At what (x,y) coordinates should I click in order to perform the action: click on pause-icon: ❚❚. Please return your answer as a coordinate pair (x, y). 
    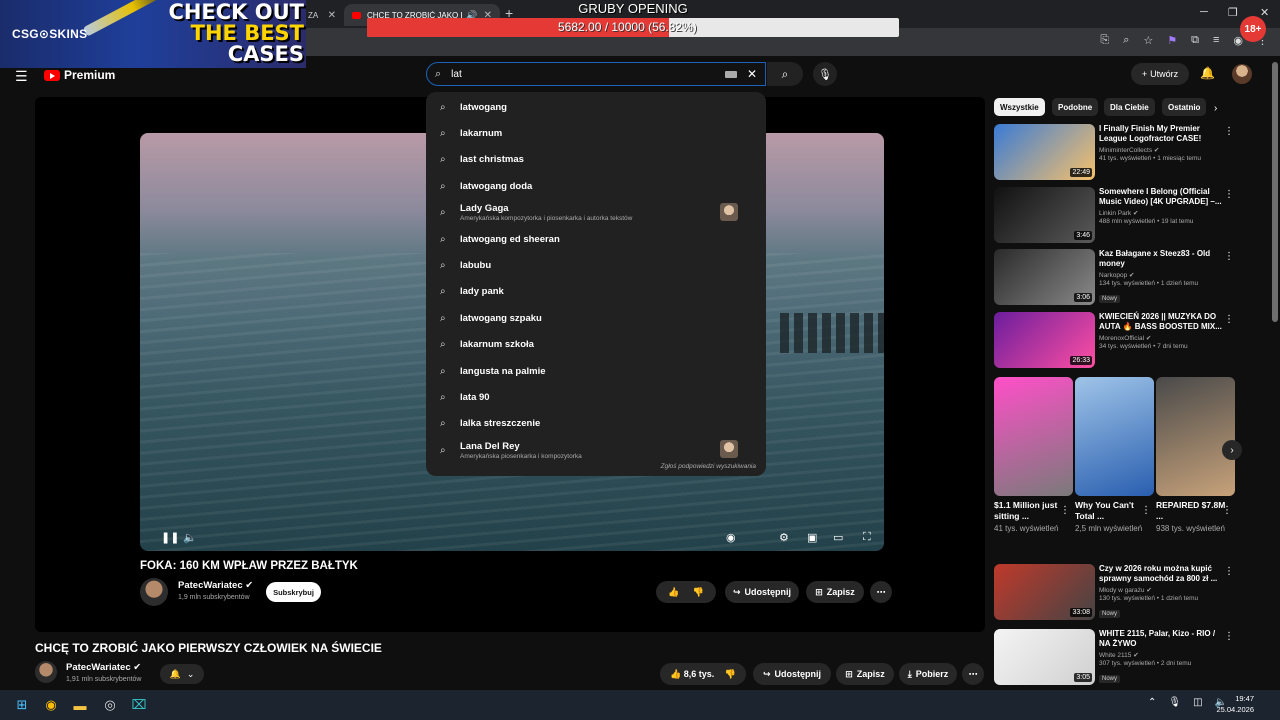
    Looking at the image, I should click on (170, 537).